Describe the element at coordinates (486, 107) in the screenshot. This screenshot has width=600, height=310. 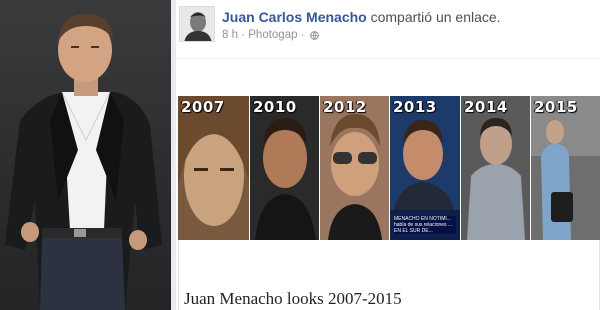
I see `year-label: 2014` at that location.